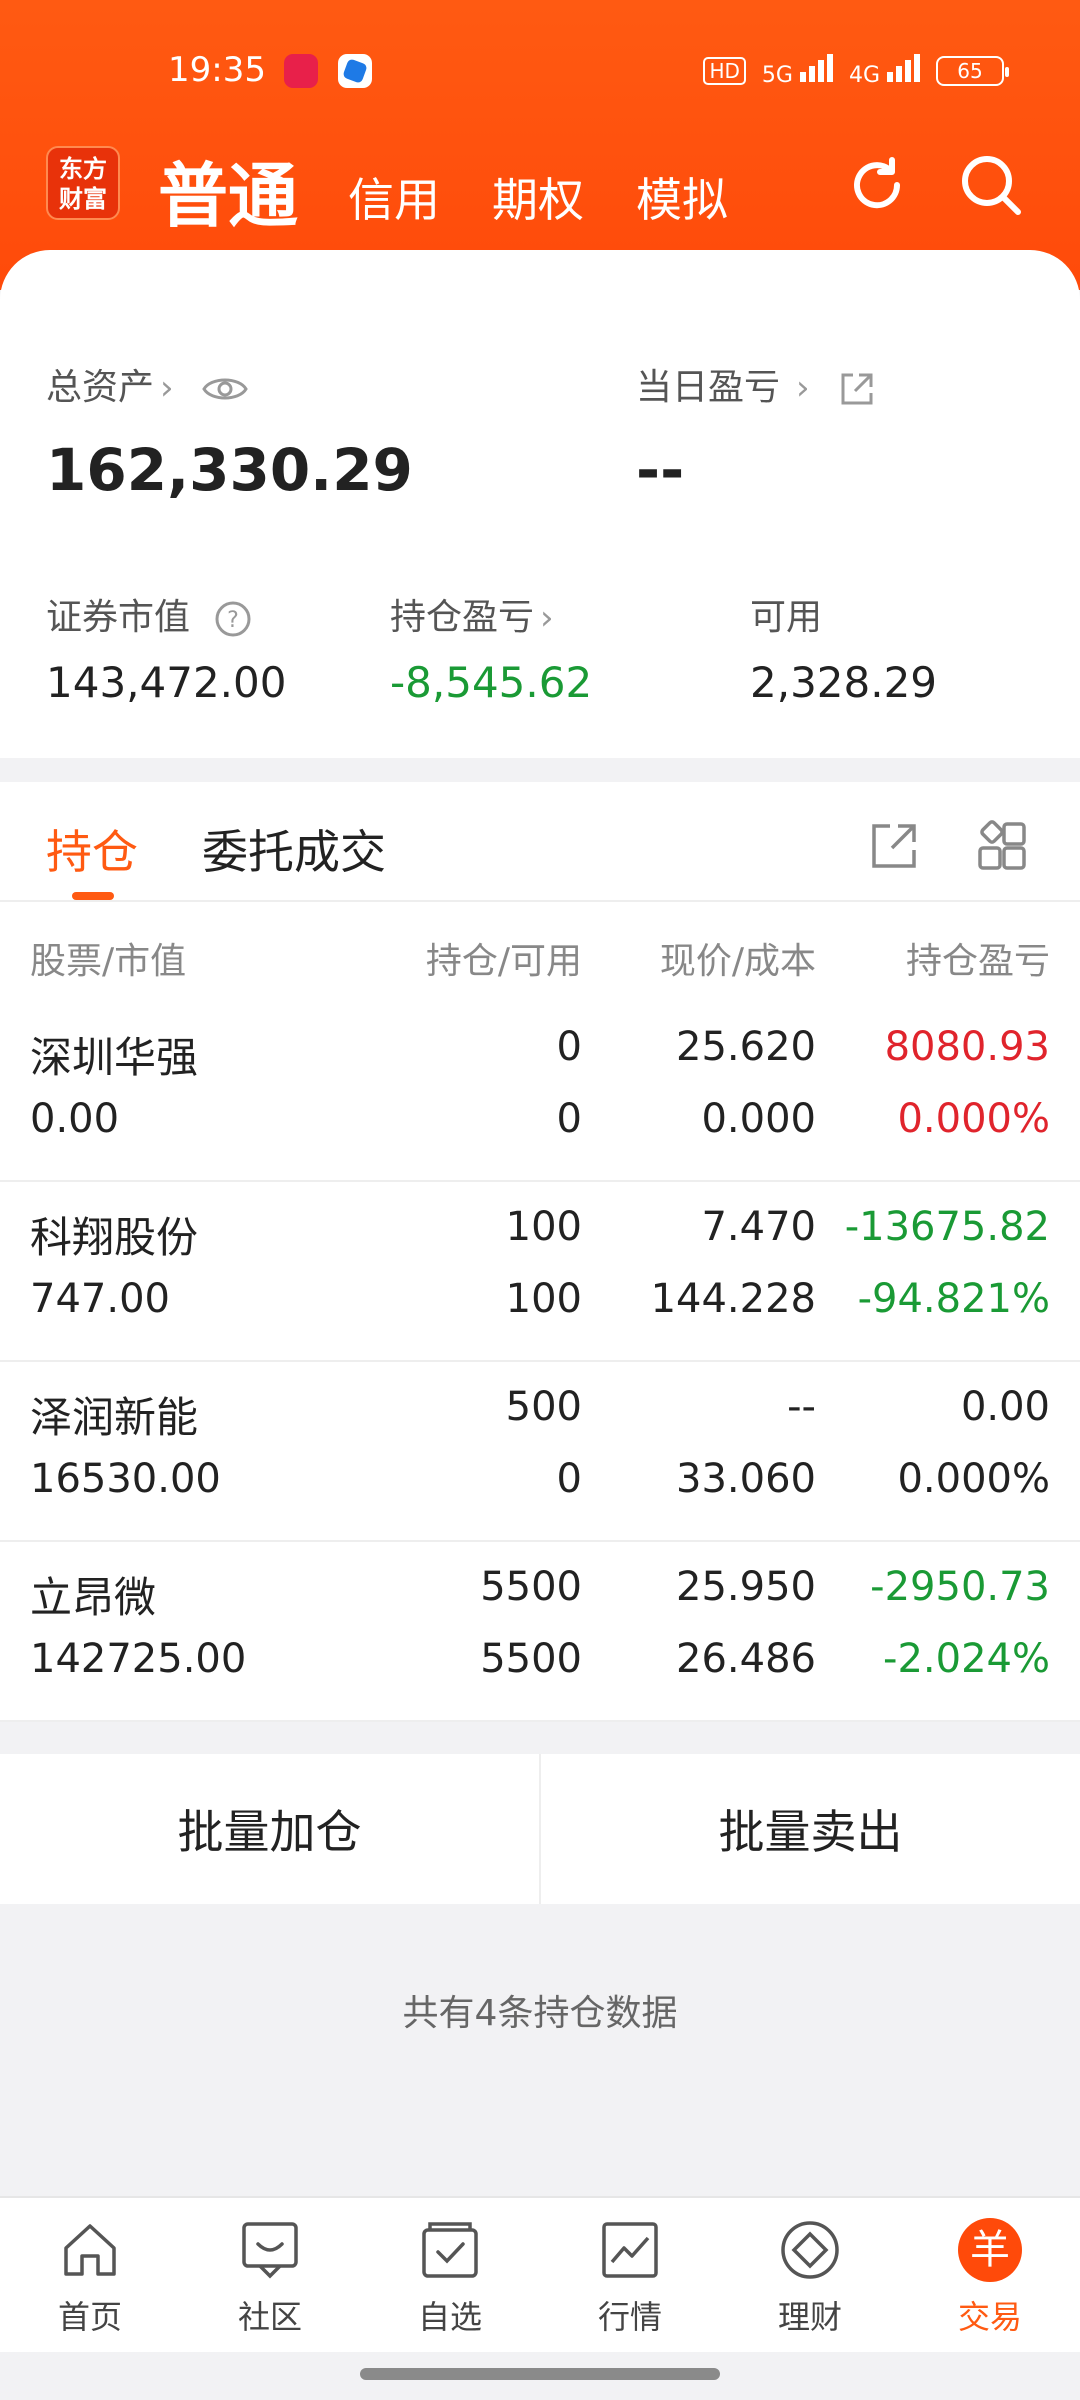 The image size is (1080, 2400). I want to click on nav-label: 行情, so click(629, 2317).